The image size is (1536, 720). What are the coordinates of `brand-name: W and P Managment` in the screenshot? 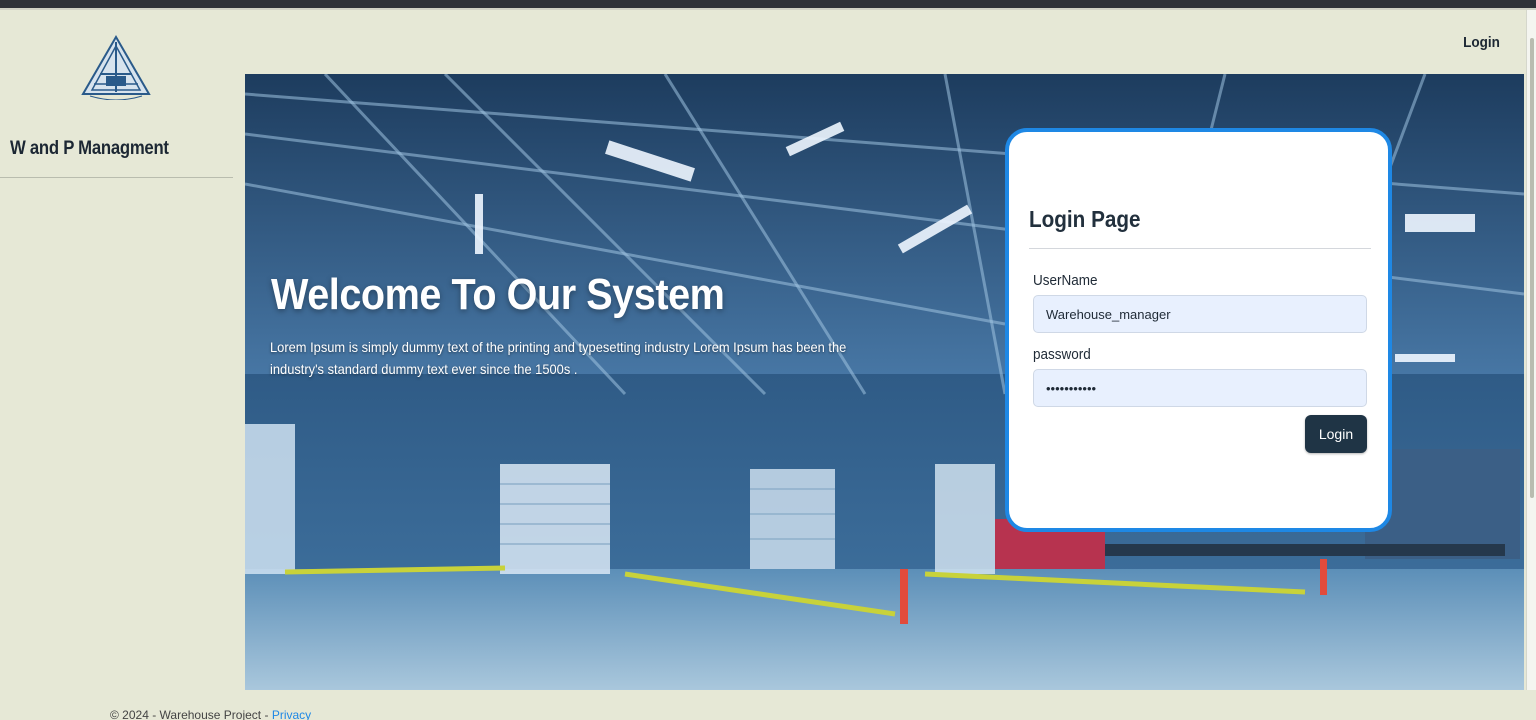 It's located at (89, 148).